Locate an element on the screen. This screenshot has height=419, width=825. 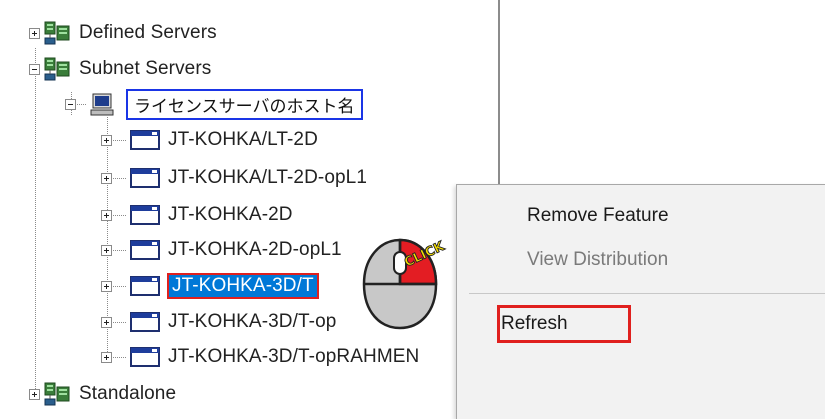
tree-label: Standalone is located at coordinates (128, 393).